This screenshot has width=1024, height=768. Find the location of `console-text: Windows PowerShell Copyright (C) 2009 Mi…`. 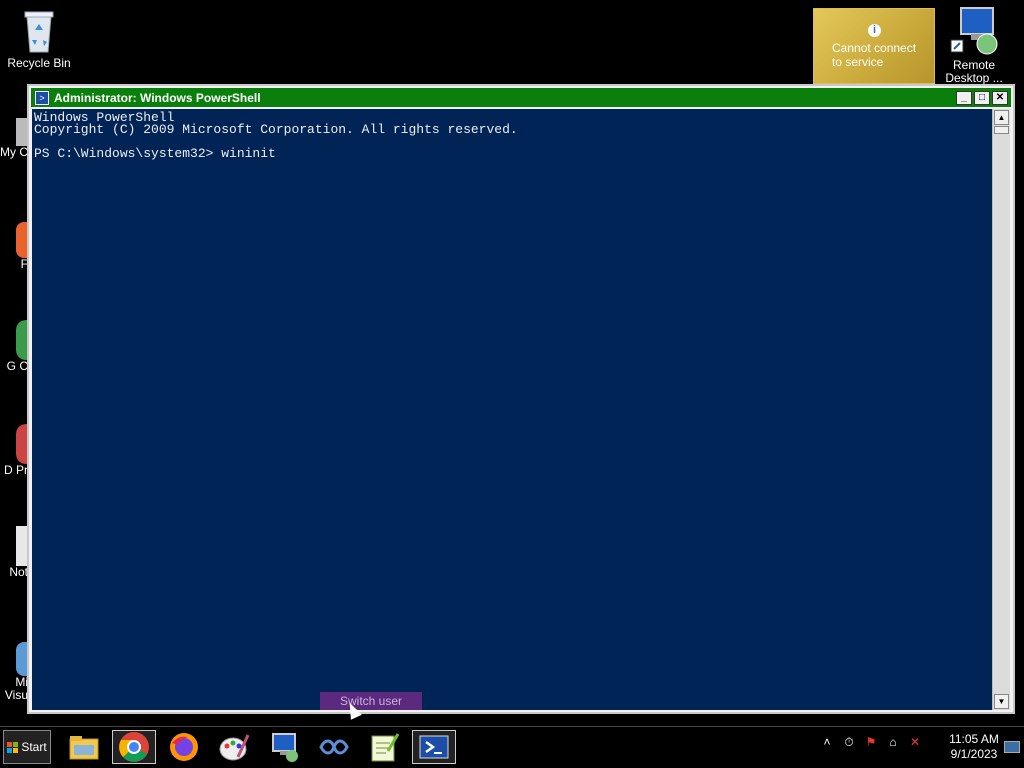

console-text: Windows PowerShell Copyright (C) 2009 Mi… is located at coordinates (276, 135).